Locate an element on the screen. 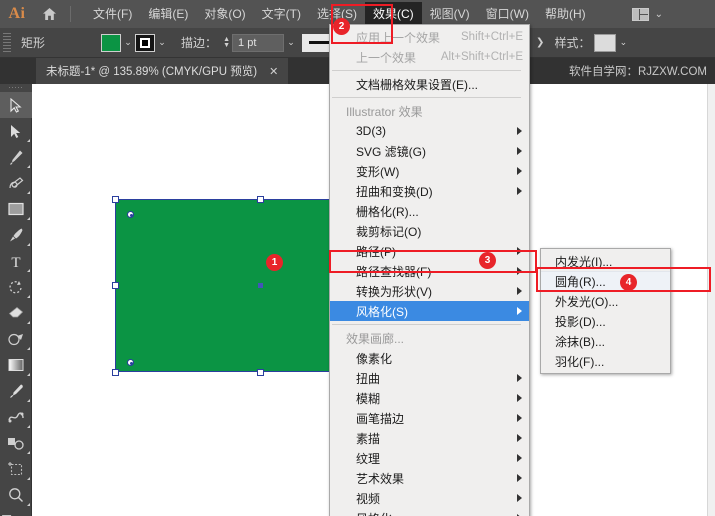  fill-color-caret-icon: ⌄ is located at coordinates (128, 43).